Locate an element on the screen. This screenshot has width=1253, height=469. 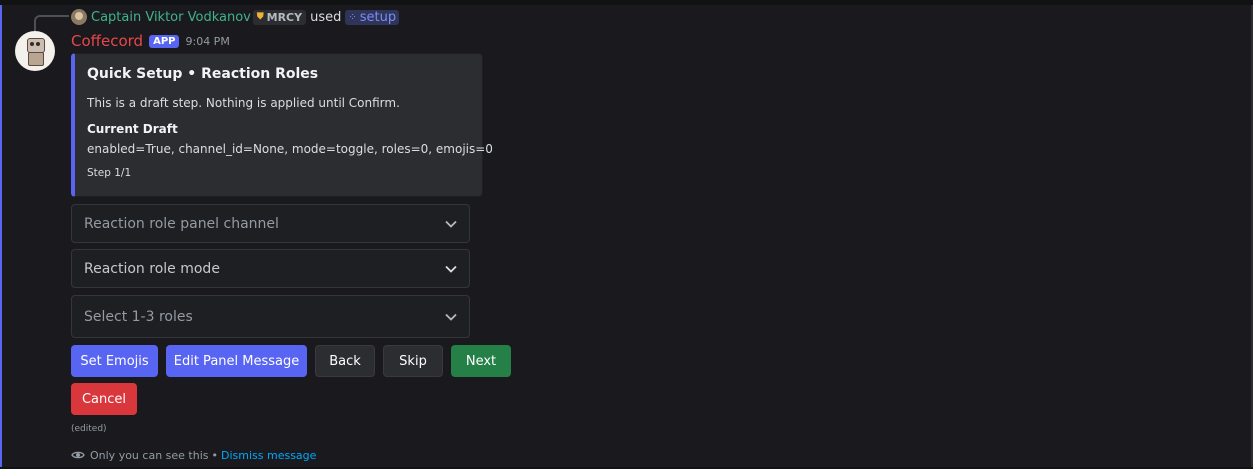
command-mention: ⁘ setup is located at coordinates (372, 17).